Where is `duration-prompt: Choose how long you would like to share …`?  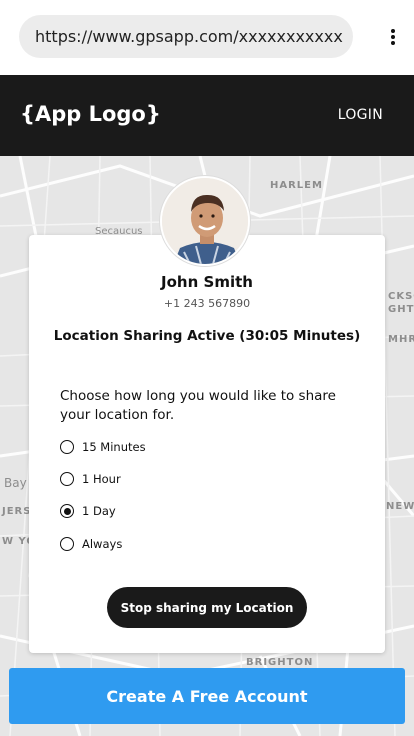
duration-prompt: Choose how long you would like to share … is located at coordinates (198, 405).